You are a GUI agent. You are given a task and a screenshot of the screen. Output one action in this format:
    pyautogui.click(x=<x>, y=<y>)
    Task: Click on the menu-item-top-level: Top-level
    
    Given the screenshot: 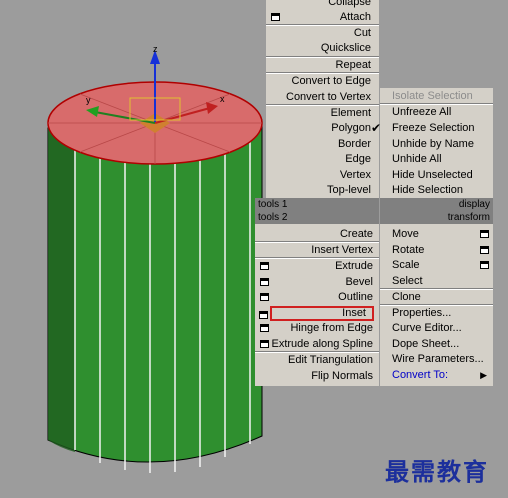 What is the action you would take?
    pyautogui.click(x=322, y=190)
    